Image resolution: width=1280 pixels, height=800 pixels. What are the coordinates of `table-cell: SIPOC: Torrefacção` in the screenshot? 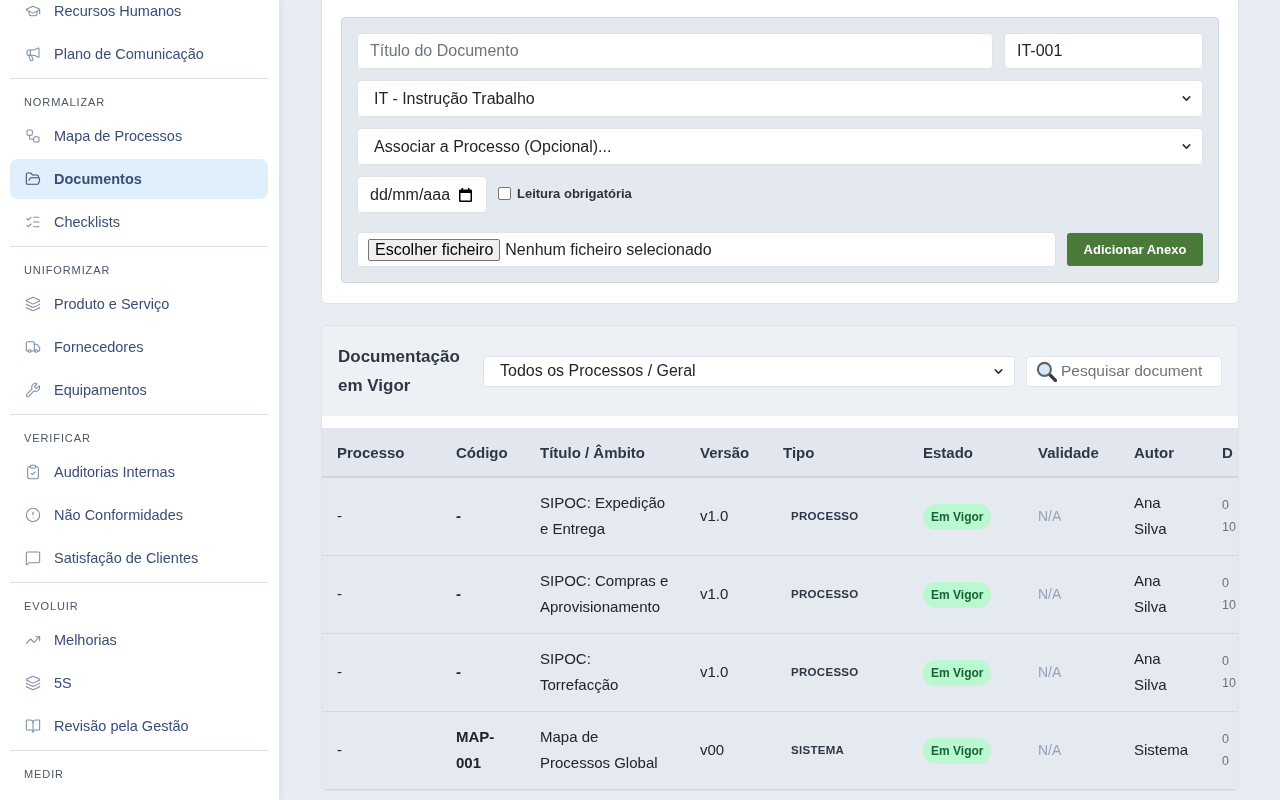 It's located at (605, 672).